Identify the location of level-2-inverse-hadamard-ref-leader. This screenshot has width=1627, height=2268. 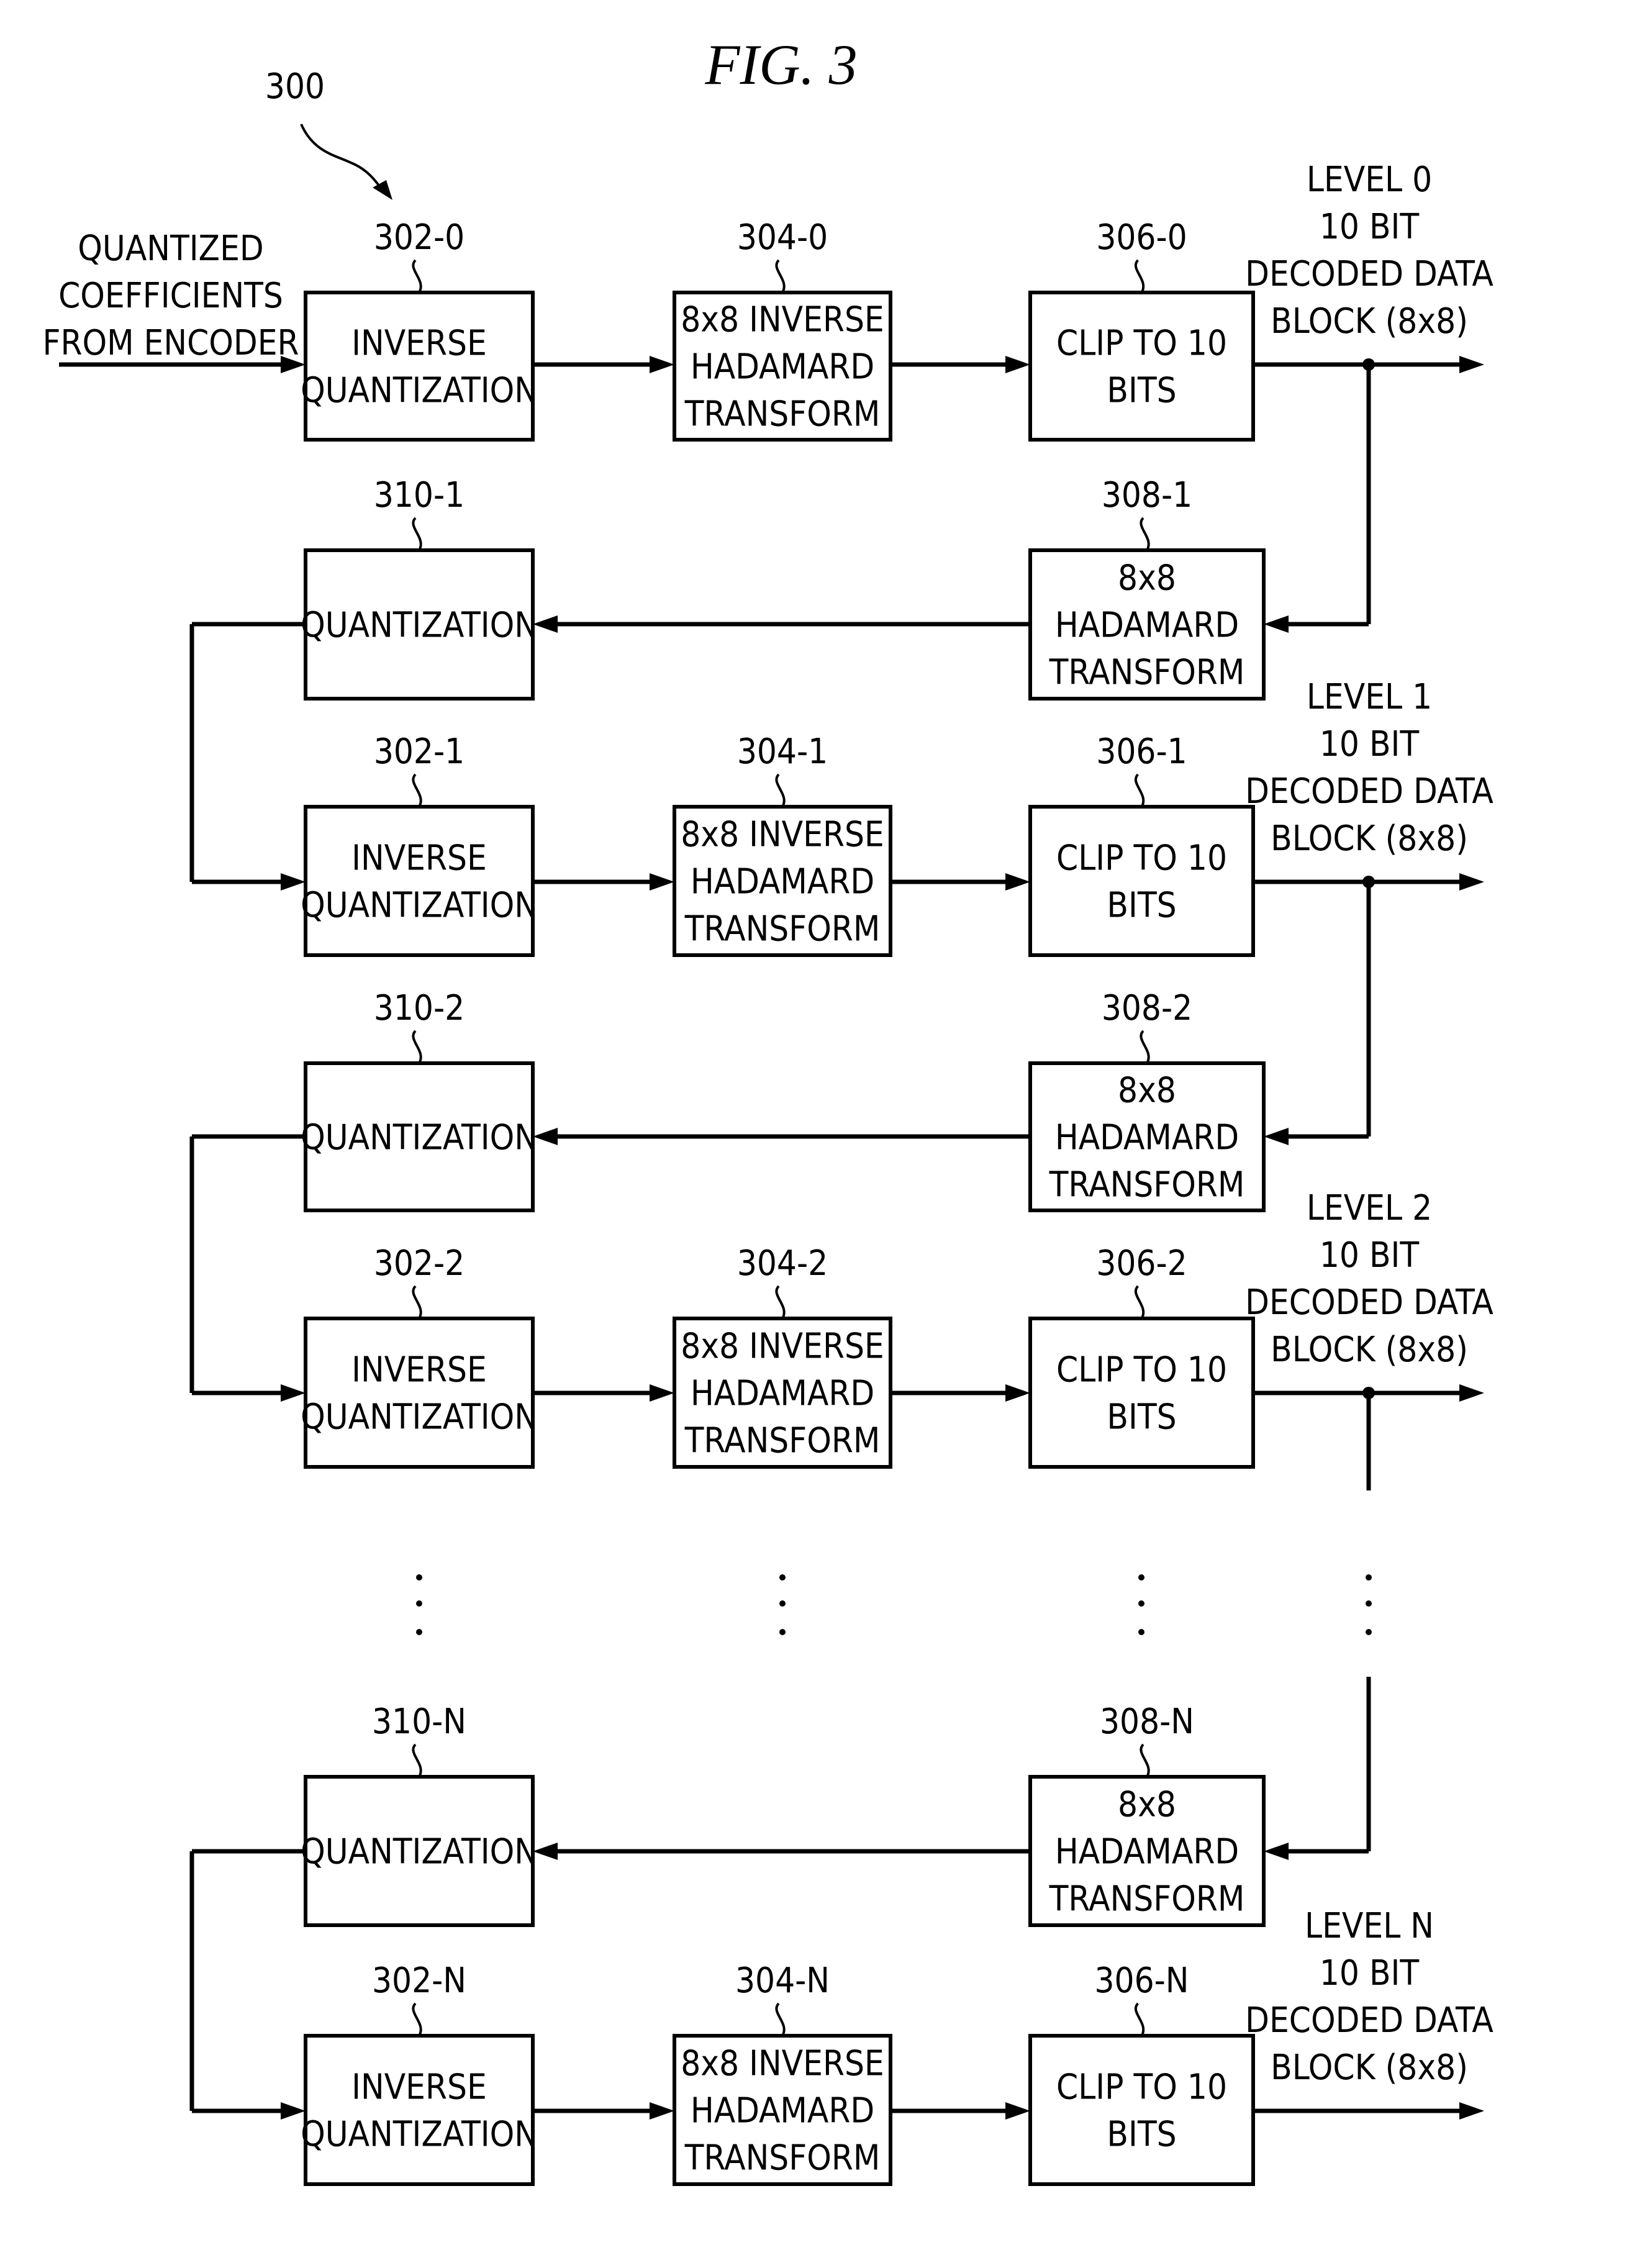
(781, 1302).